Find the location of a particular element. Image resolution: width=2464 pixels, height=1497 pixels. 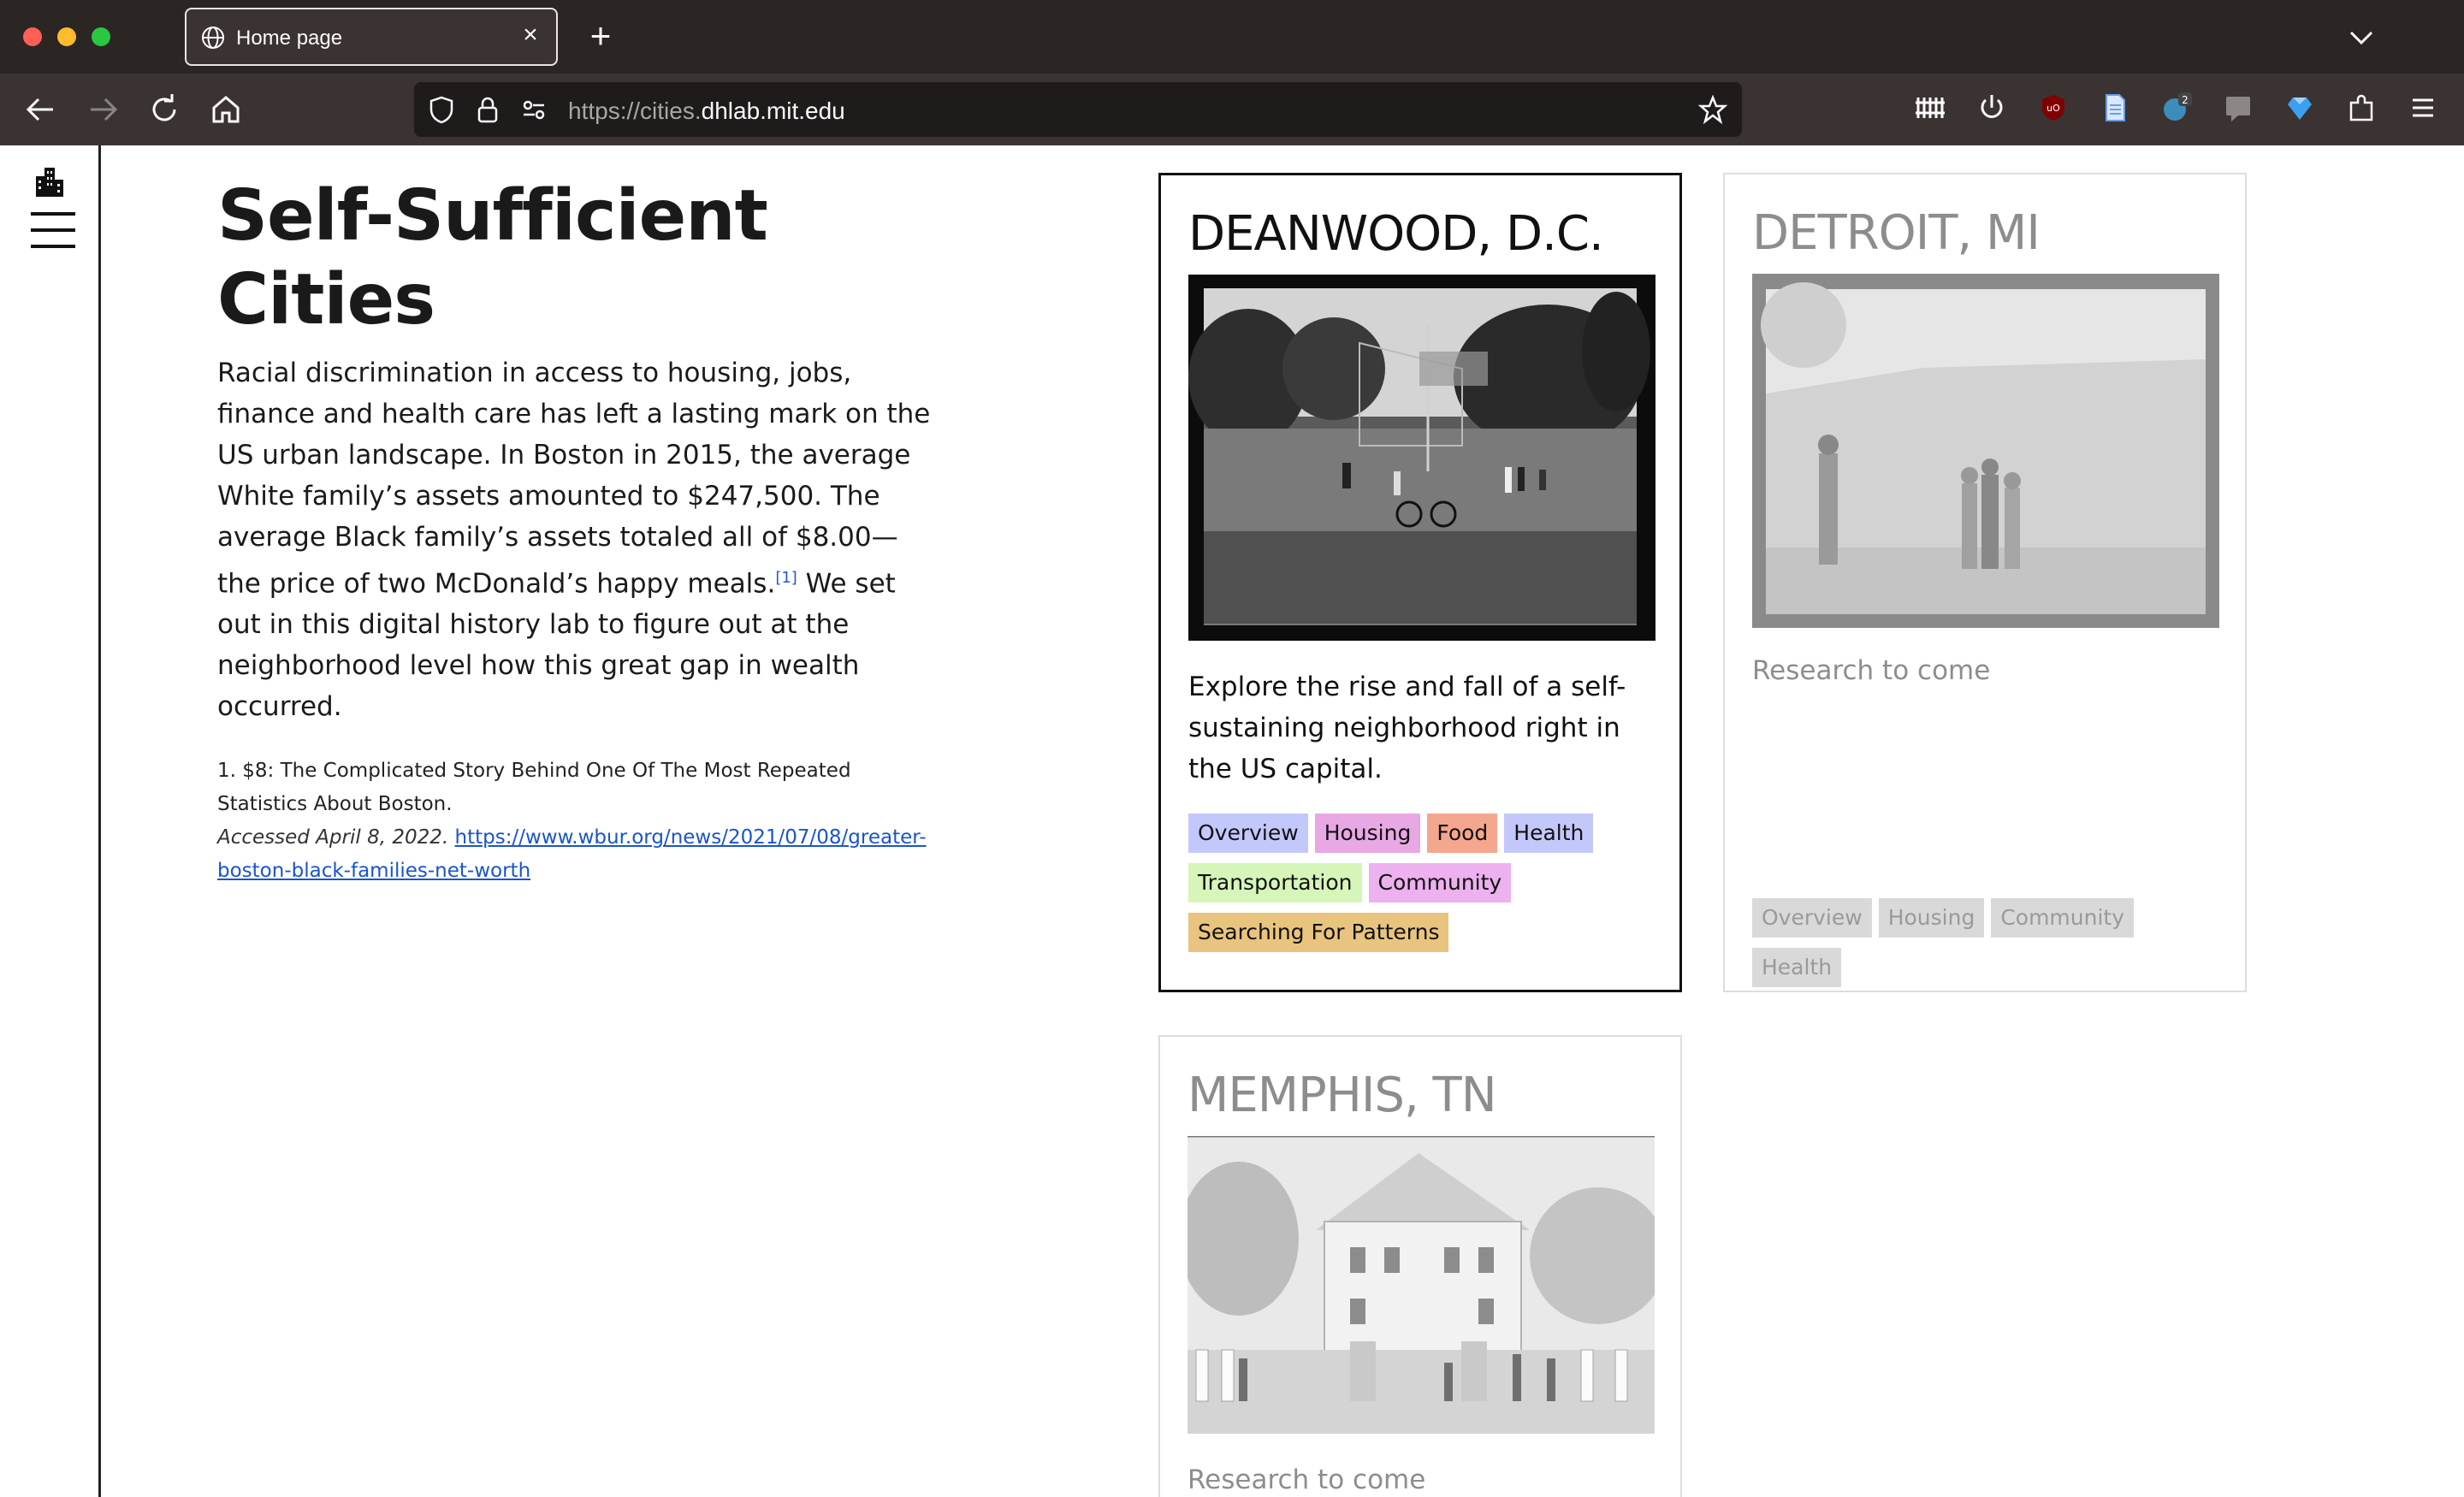

power-icon is located at coordinates (1992, 108).